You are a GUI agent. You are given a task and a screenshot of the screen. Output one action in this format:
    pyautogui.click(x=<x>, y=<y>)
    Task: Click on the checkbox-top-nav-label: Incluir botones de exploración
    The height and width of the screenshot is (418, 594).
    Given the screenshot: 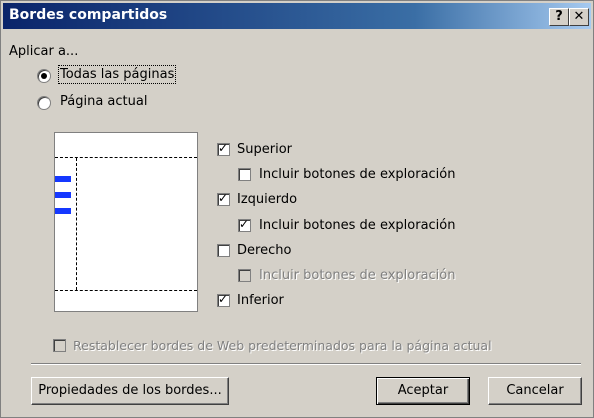 What is the action you would take?
    pyautogui.click(x=357, y=174)
    